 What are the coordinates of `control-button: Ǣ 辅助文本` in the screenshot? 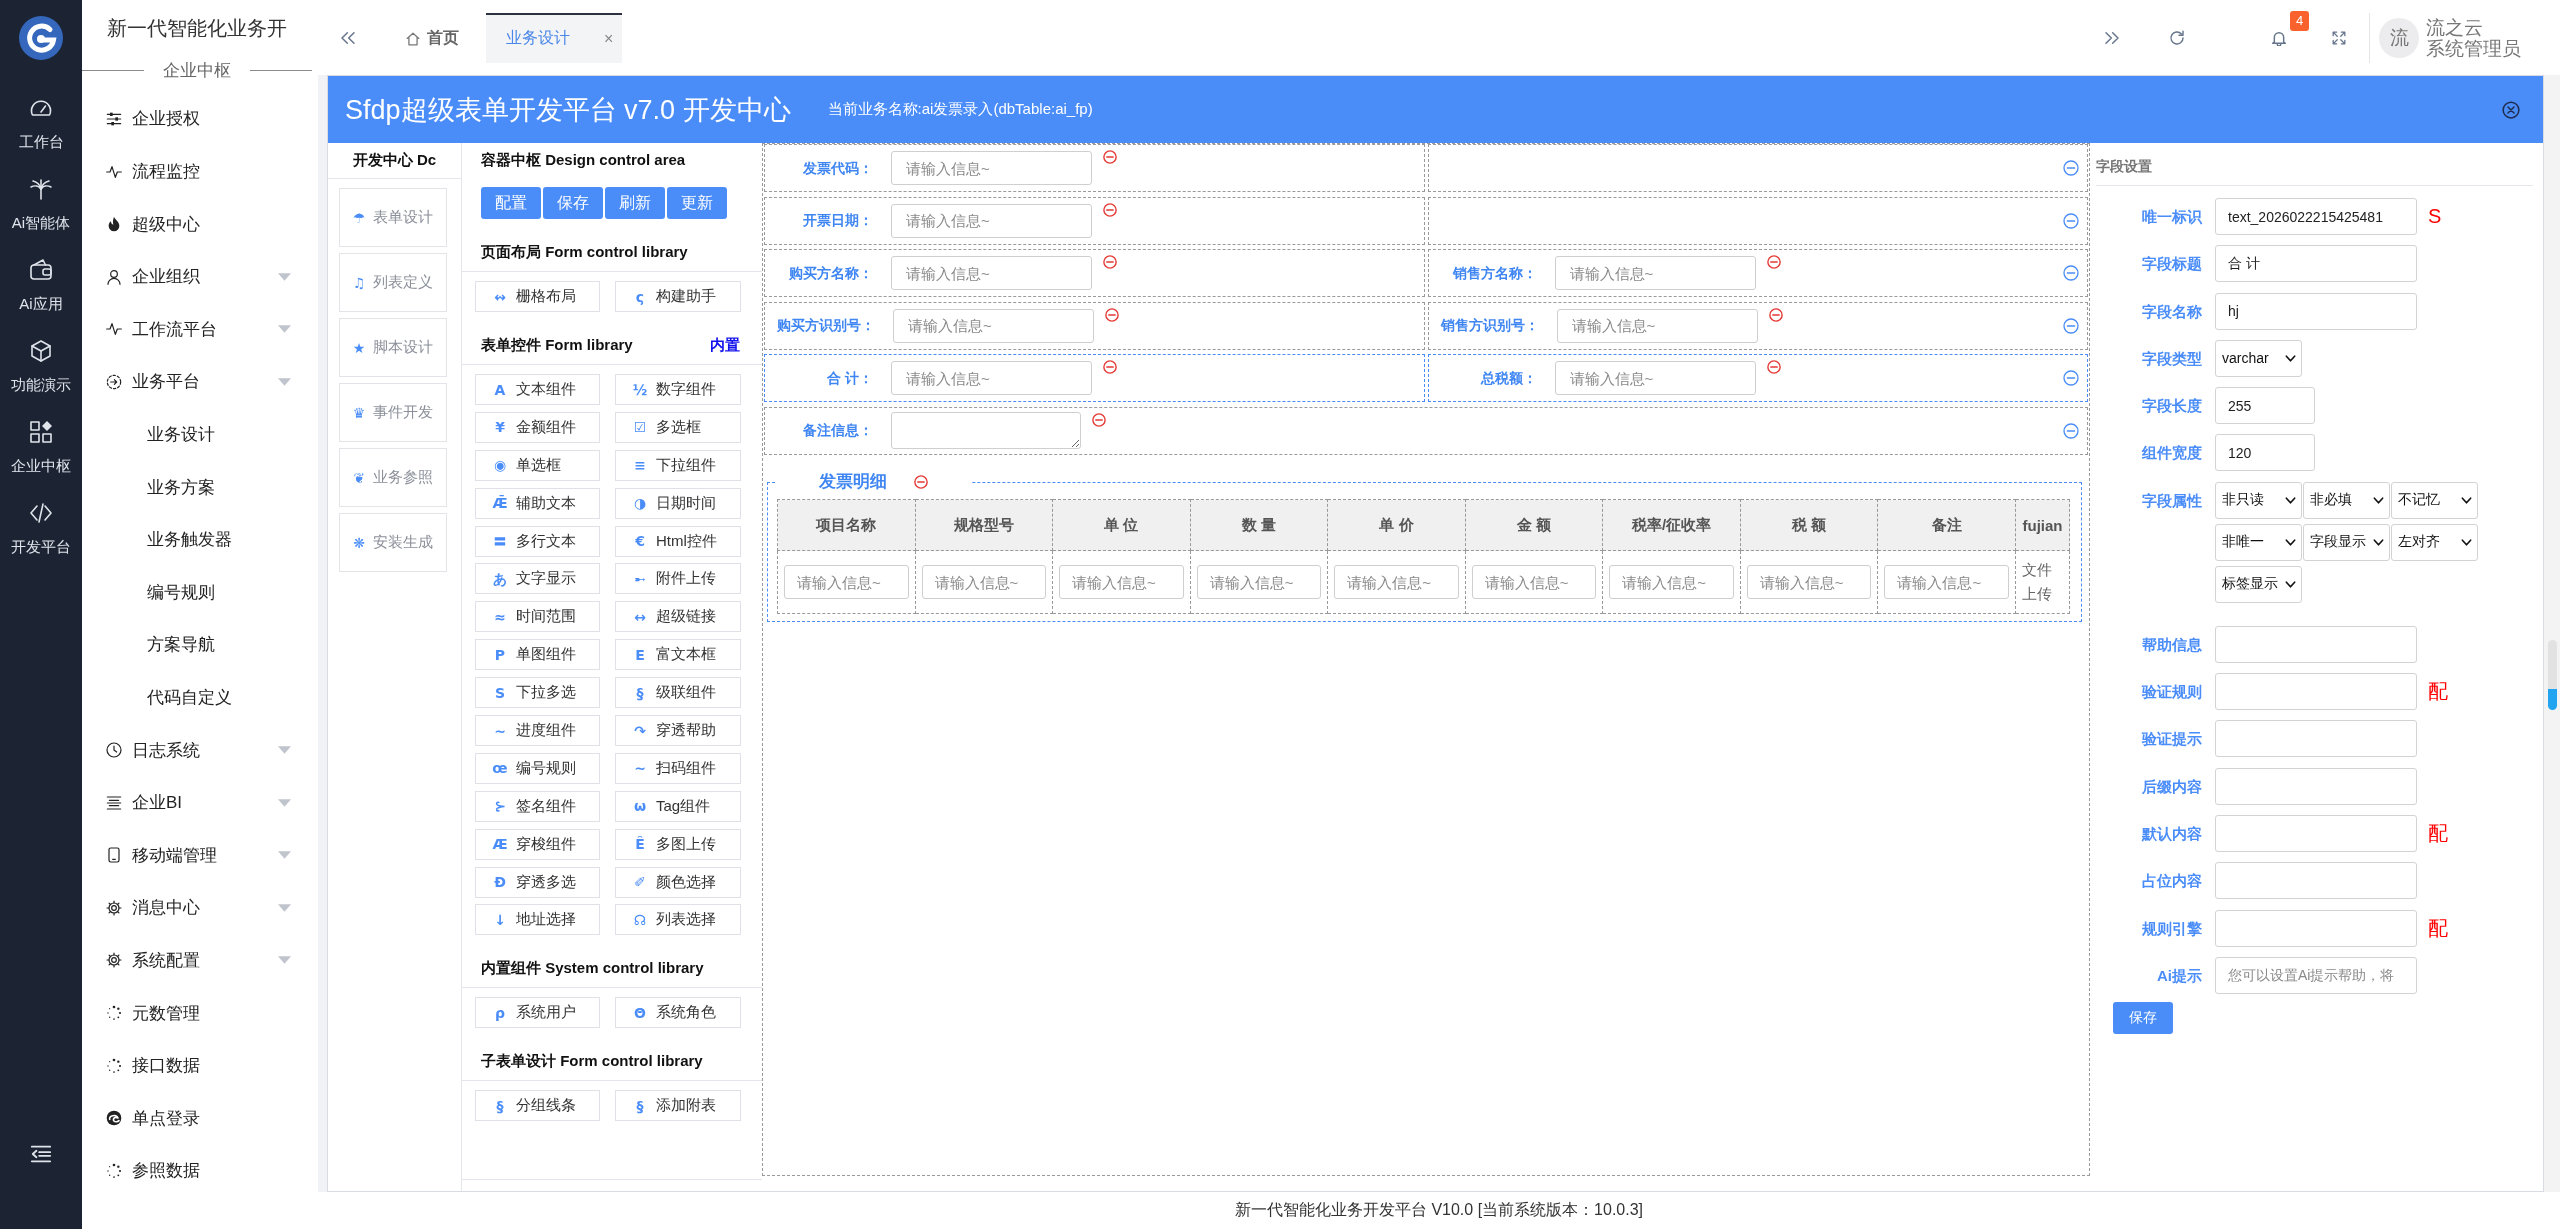 It's located at (537, 503).